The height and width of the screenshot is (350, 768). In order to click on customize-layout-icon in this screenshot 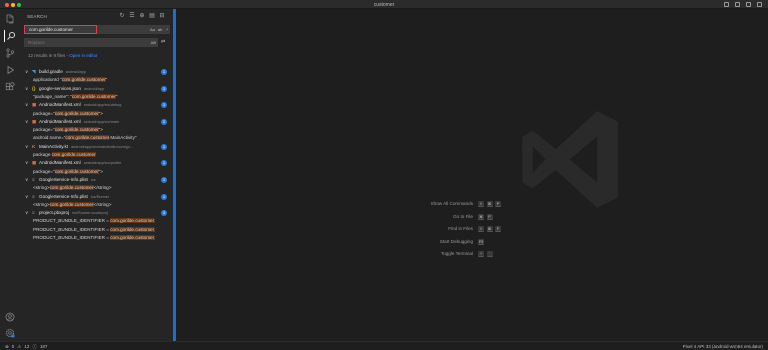, I will do `click(759, 4)`.